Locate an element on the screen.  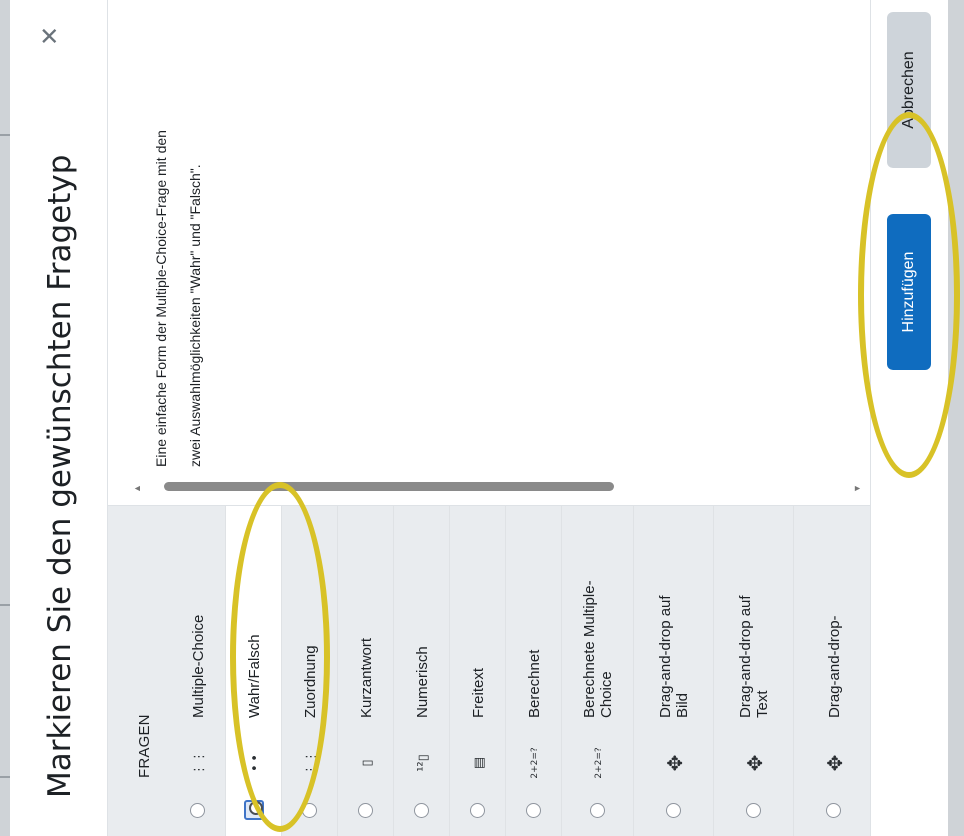
list-item-wahr-falsch: • • Wahr/Falsch is located at coordinates (254, 671).